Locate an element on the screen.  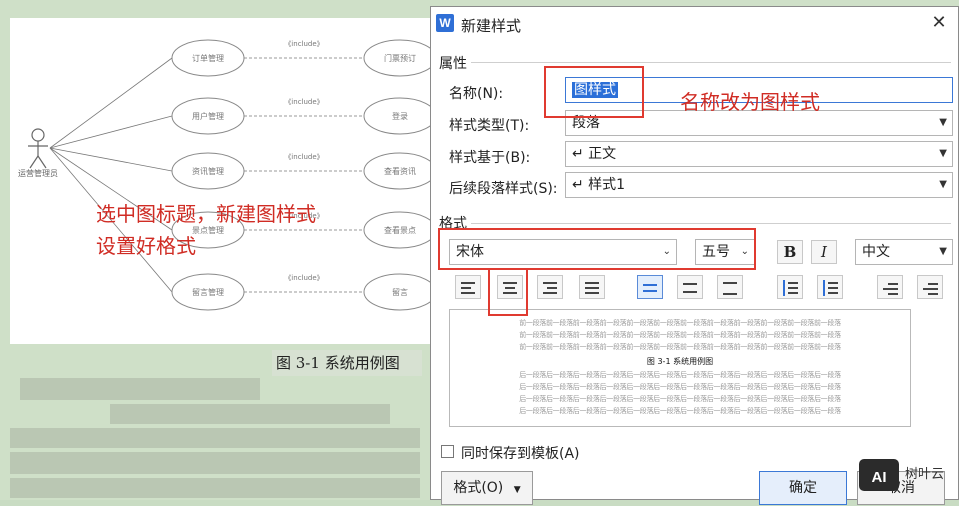
wps-app-icon: W is located at coordinates (445, 23).